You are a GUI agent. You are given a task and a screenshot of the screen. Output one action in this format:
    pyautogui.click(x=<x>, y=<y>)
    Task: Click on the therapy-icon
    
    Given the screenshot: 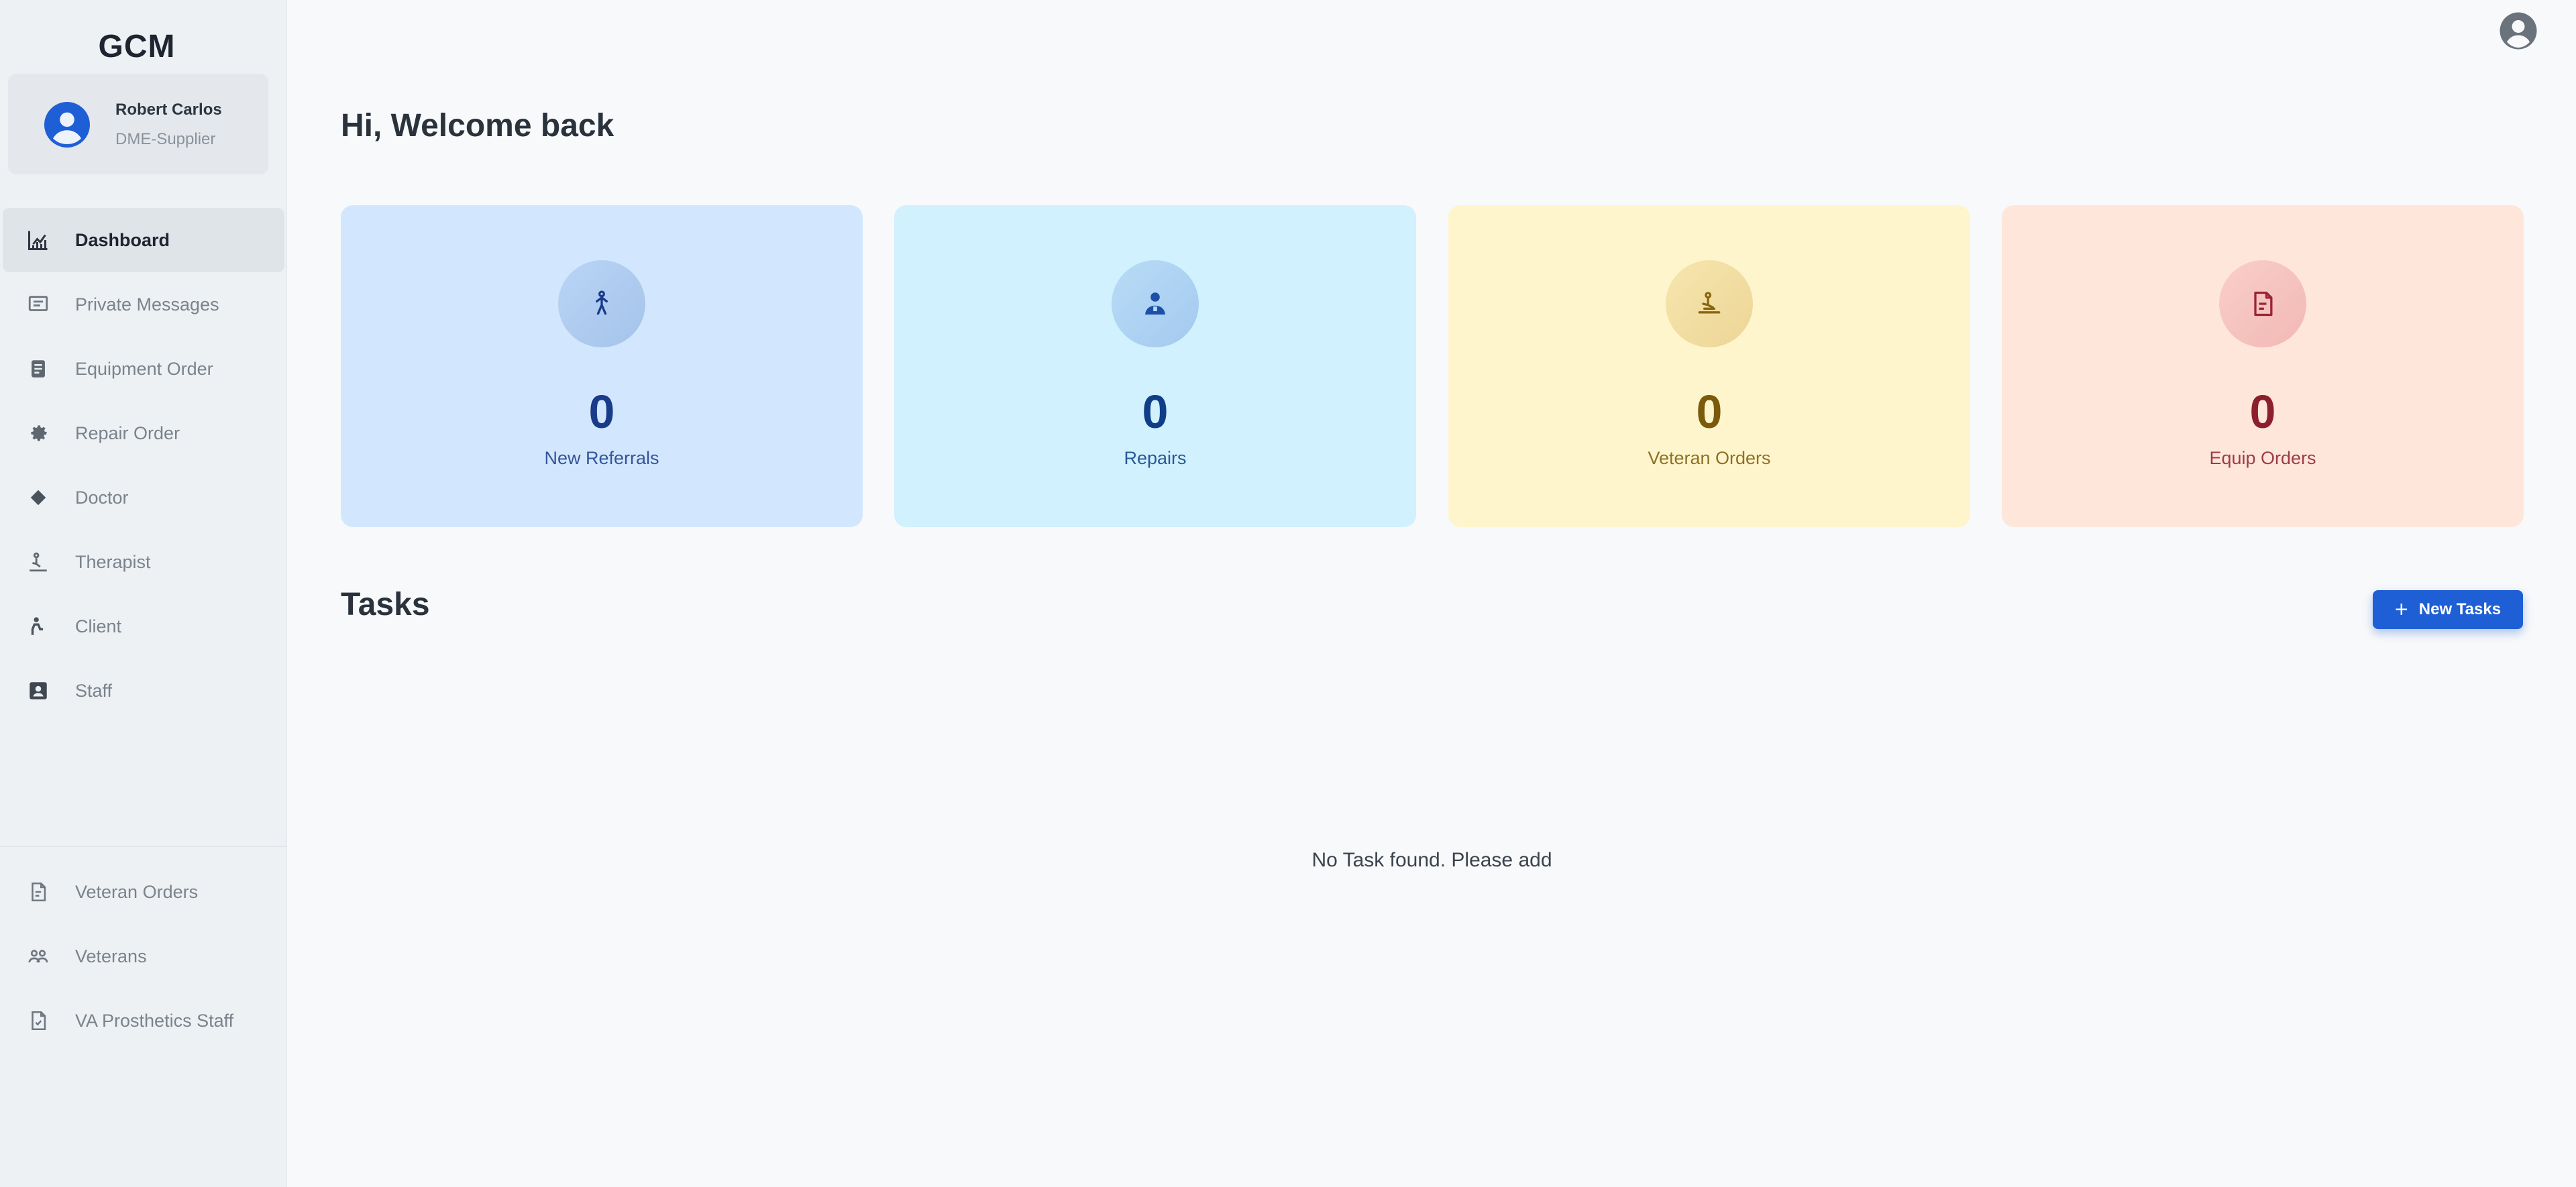 What is the action you would take?
    pyautogui.click(x=1709, y=304)
    